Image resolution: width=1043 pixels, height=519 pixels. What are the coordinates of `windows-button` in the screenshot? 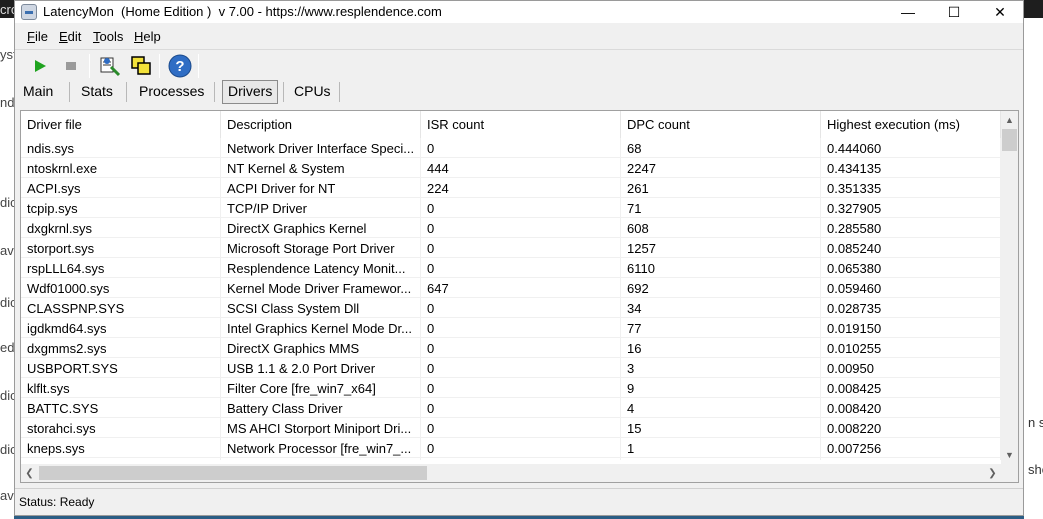 It's located at (141, 66).